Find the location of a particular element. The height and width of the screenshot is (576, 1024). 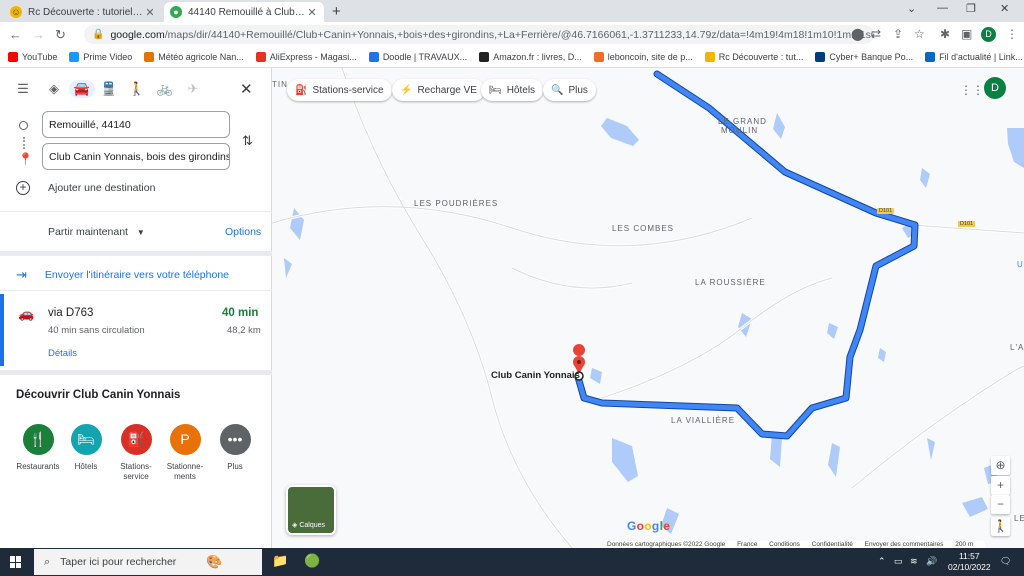

add-destination-button: + Ajouter une destination is located at coordinates (85, 188).